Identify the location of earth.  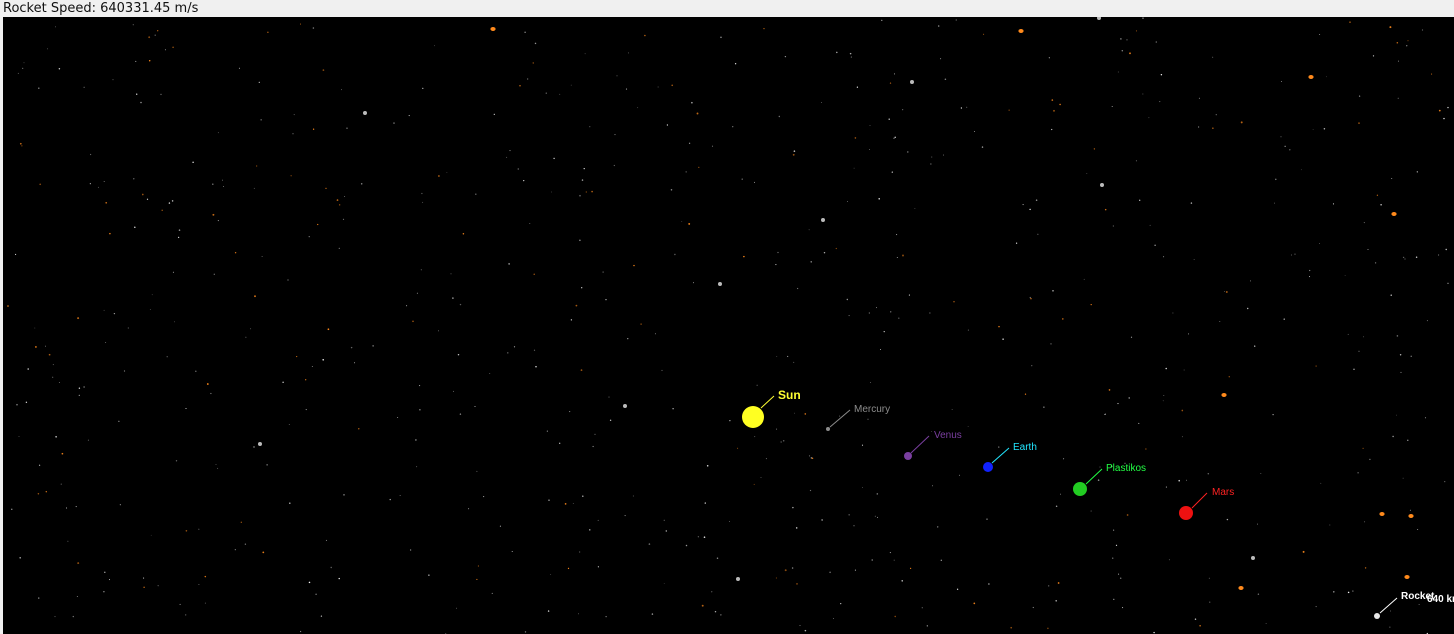
(988, 467).